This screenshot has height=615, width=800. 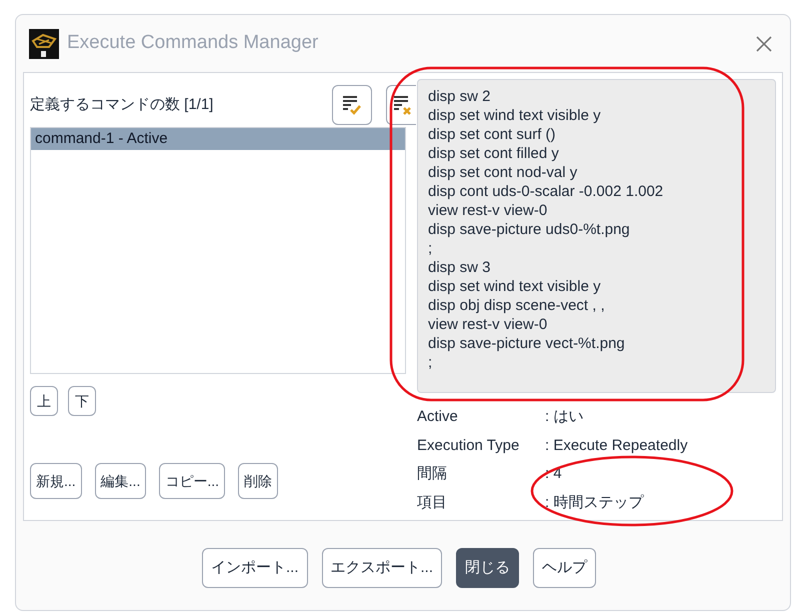 I want to click on deactivate-button, so click(x=401, y=105).